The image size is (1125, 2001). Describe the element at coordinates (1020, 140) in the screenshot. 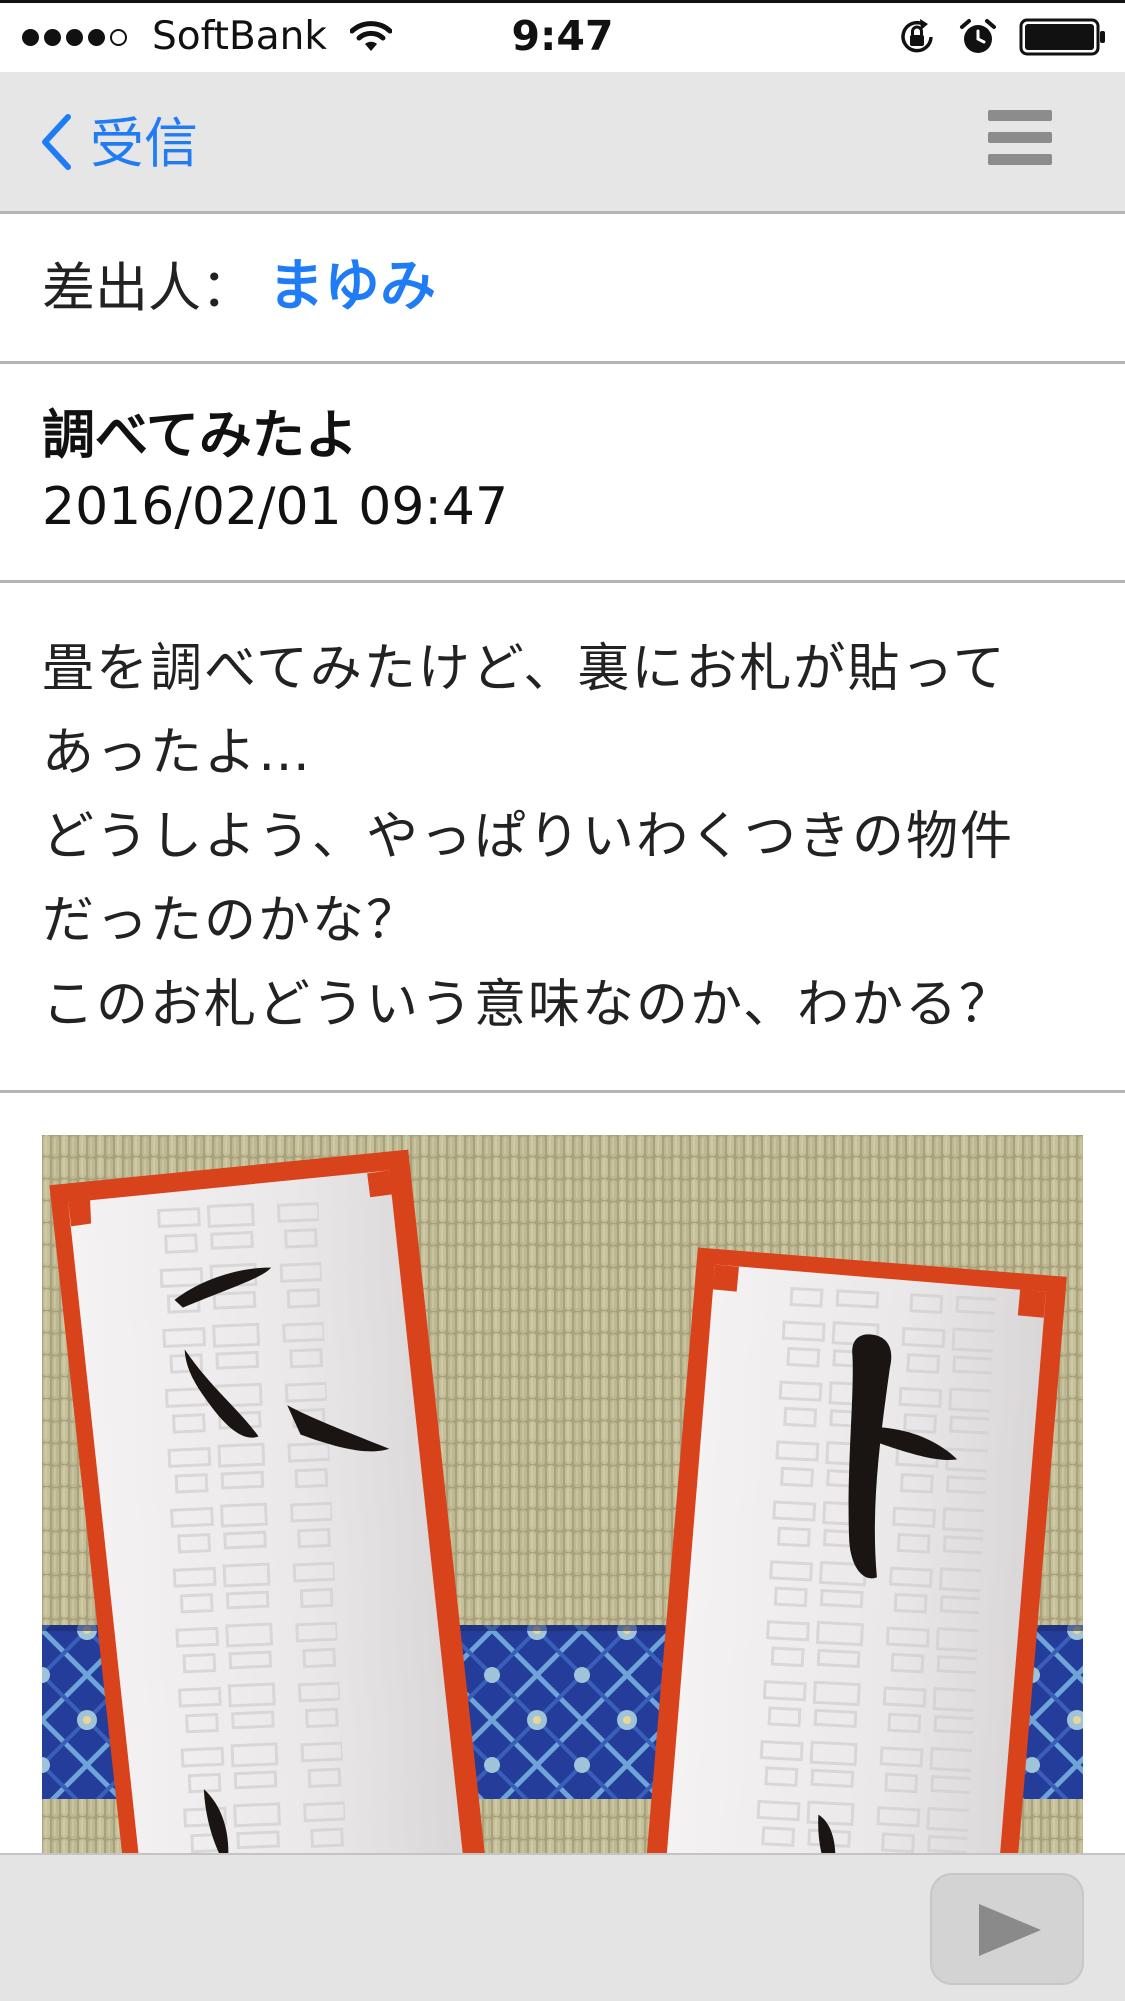

I see `menu-button` at that location.